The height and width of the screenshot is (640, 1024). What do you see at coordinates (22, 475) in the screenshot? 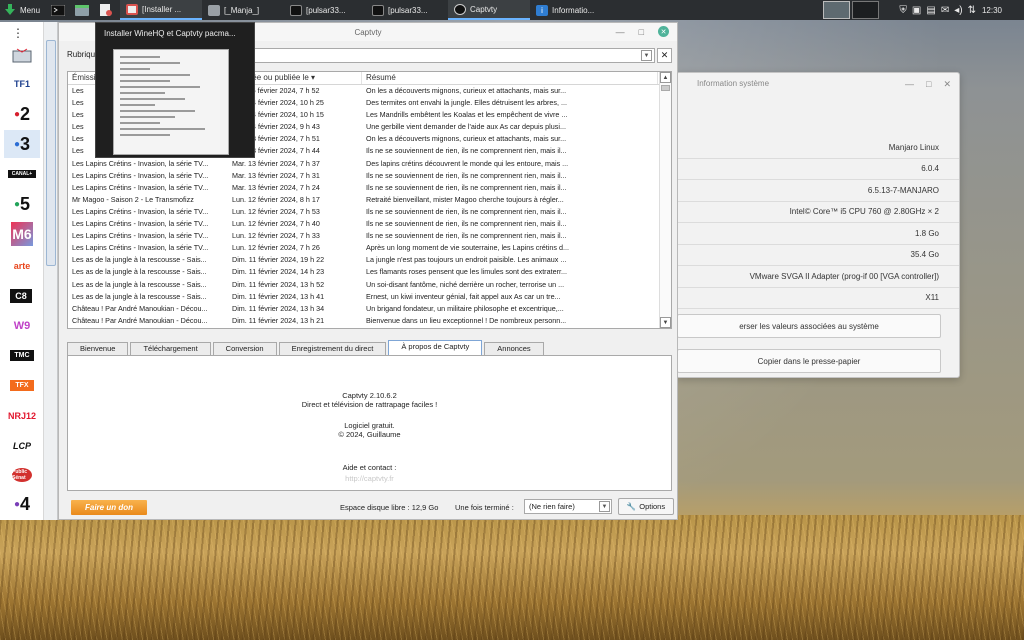
I see `channel-public-senat: Public Sénat` at bounding box center [22, 475].